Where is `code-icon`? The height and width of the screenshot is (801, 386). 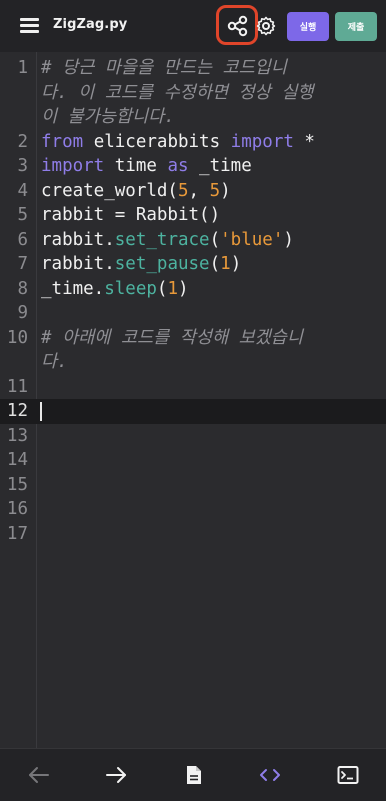 code-icon is located at coordinates (270, 775).